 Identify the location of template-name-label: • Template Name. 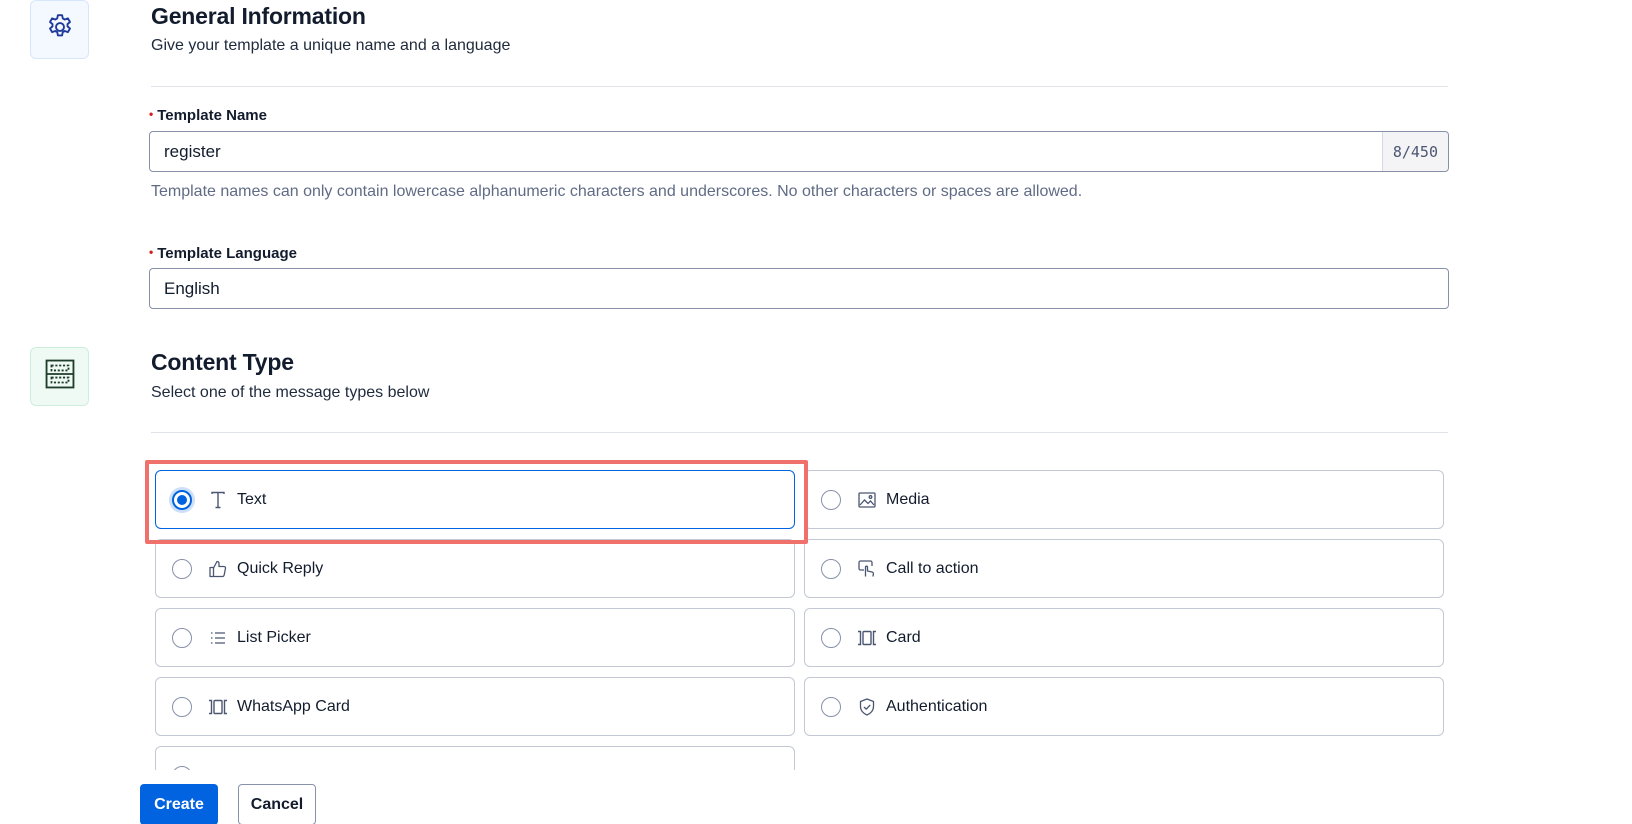
(208, 115).